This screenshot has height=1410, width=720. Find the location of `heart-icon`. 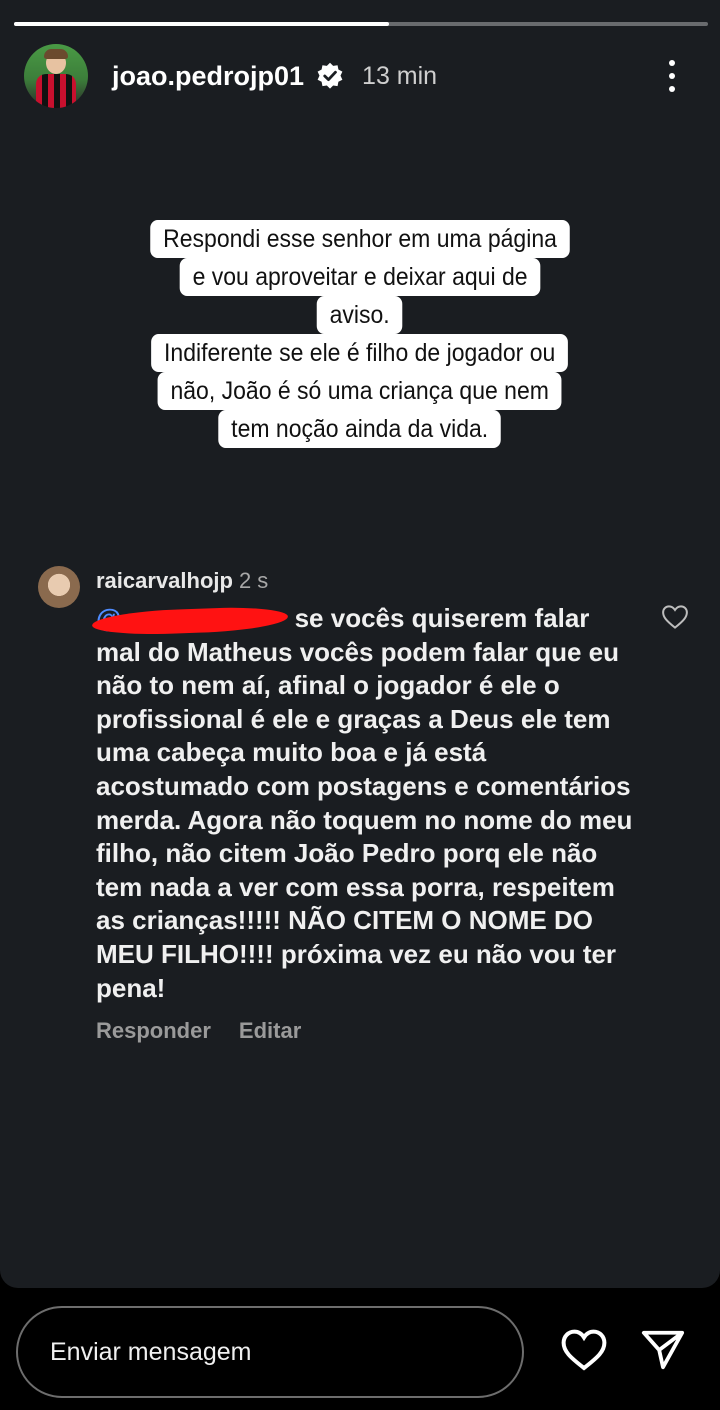

heart-icon is located at coordinates (675, 617).